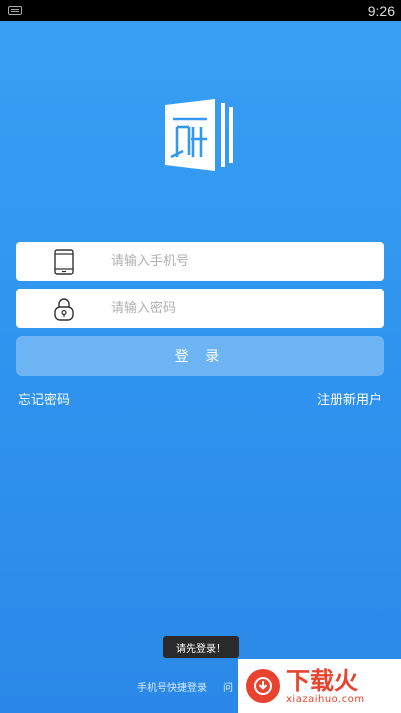  I want to click on password-field, so click(200, 308).